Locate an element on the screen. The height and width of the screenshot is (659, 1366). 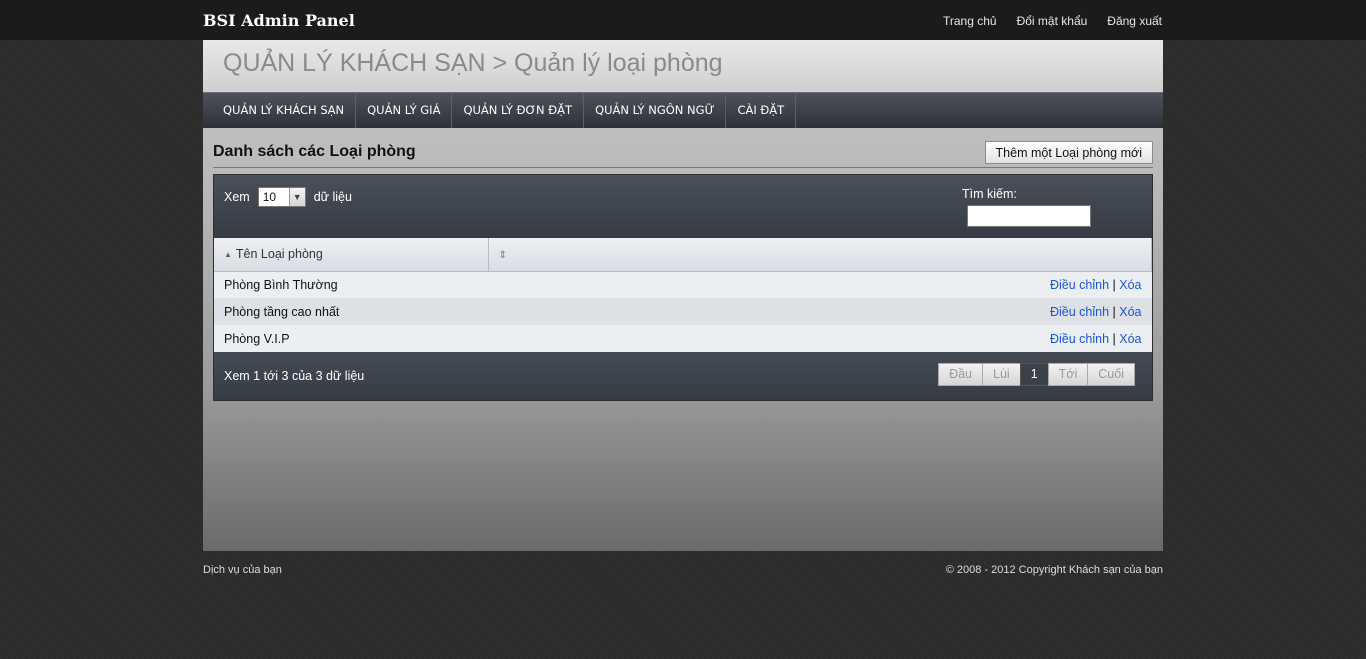
footer-left-text: Dịch vụ của bạn is located at coordinates (242, 570).